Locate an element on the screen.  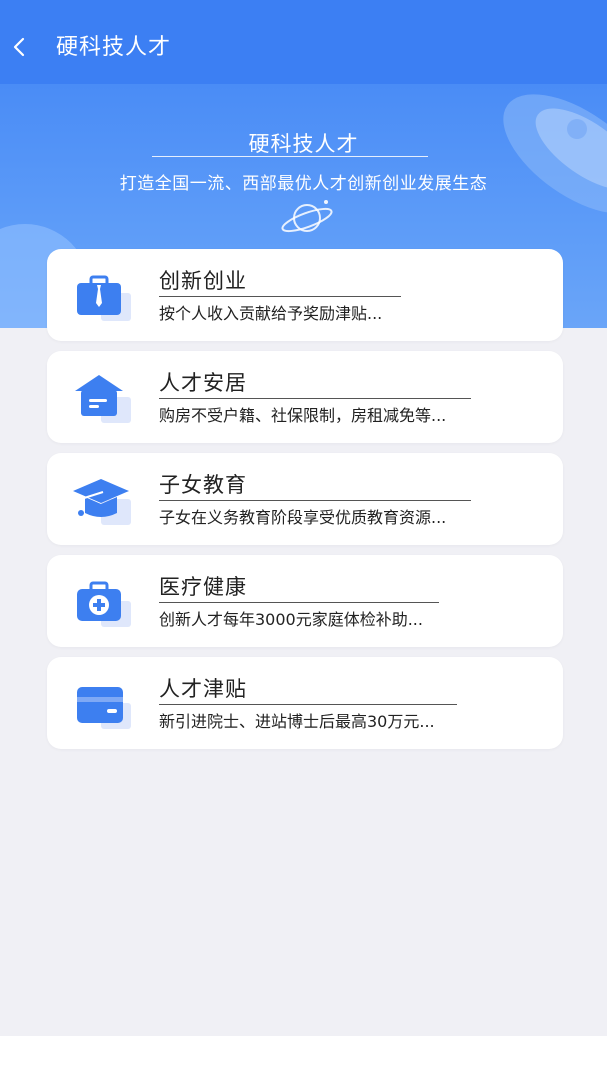
medical-kit-icon is located at coordinates (104, 604).